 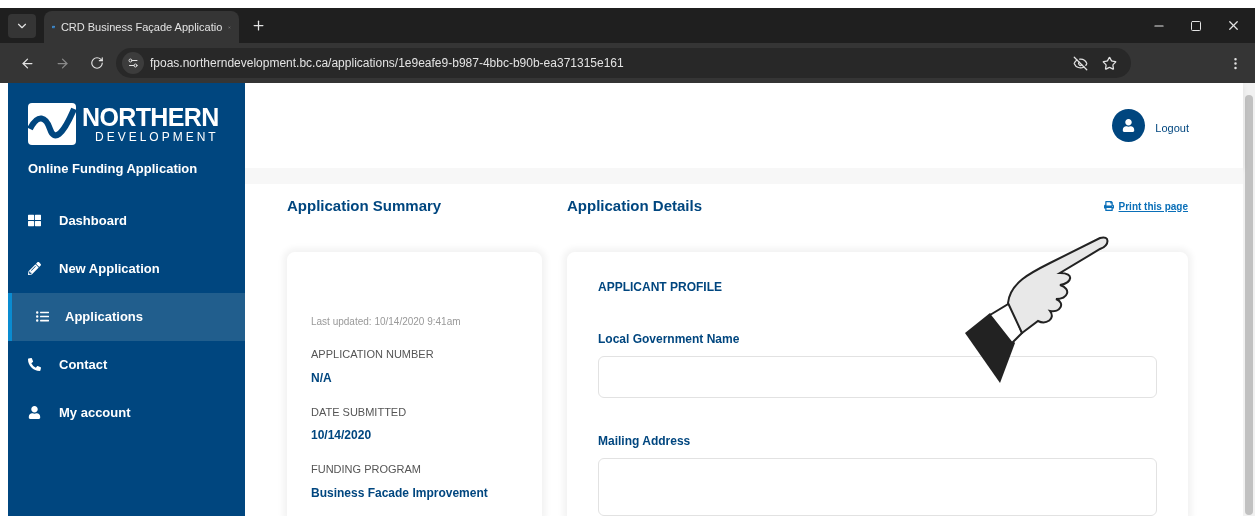 I want to click on input-field, so click(x=877, y=377).